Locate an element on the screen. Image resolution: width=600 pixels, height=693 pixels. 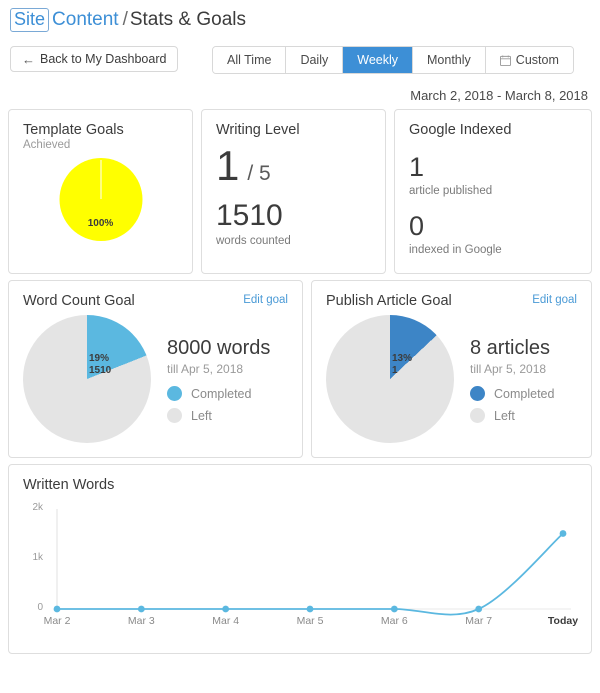
x-axis-tick-label: Today is located at coordinates (563, 621).